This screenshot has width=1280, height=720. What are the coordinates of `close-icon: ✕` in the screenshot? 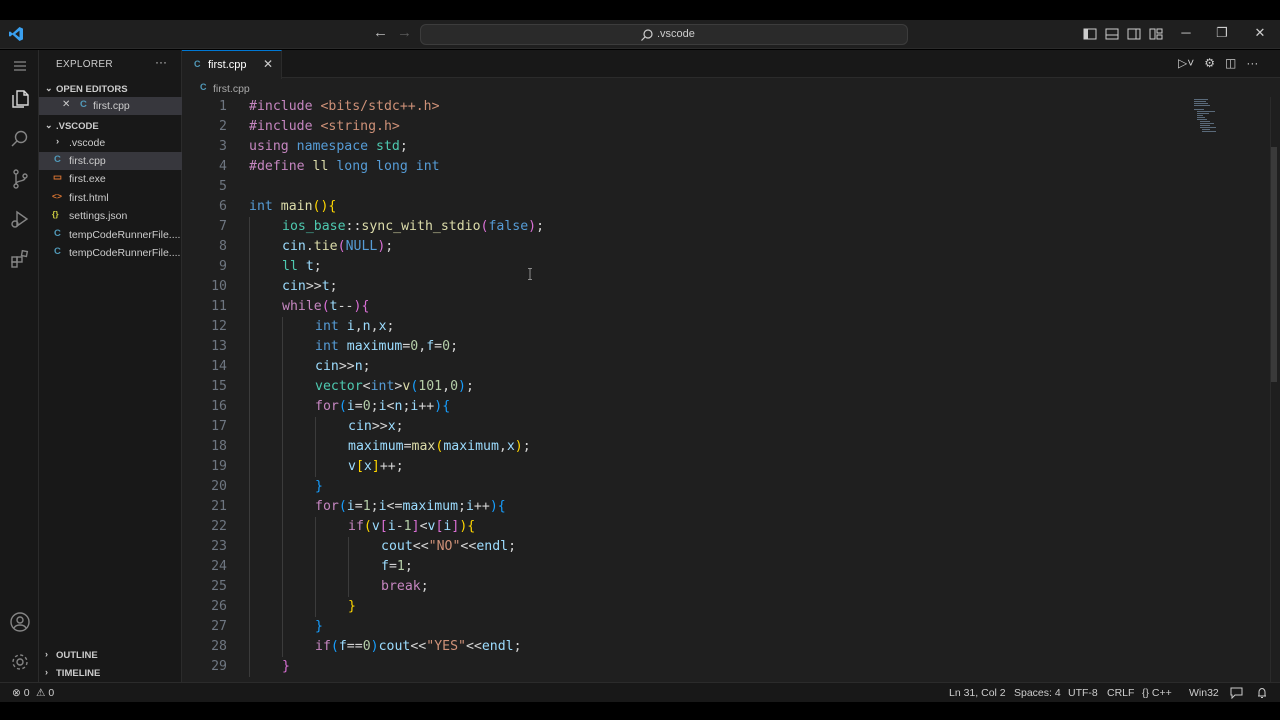 It's located at (66, 104).